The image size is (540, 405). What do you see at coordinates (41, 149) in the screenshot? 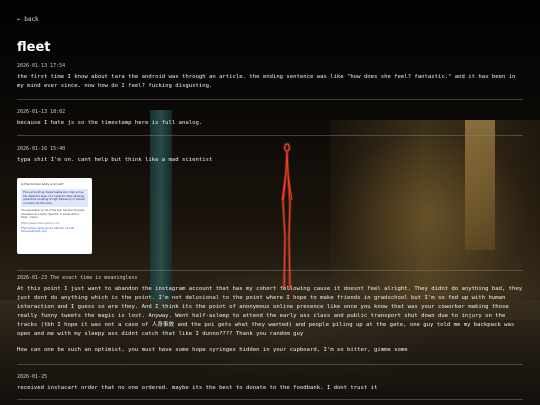
I see `post-date: 2026-01-16 15:40` at bounding box center [41, 149].